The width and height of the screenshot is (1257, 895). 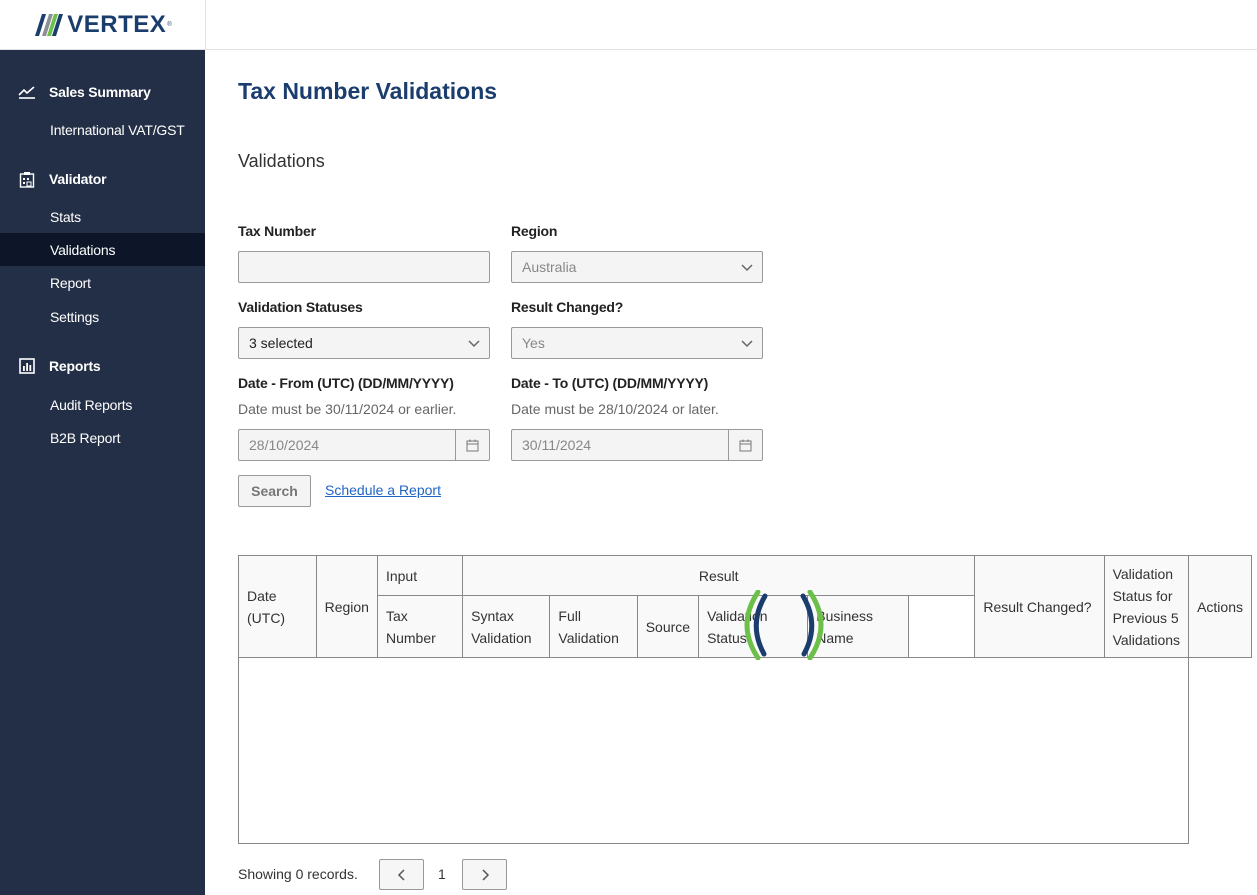 I want to click on sidebar-group-sales-summary: Sales Summary, so click(x=102, y=92).